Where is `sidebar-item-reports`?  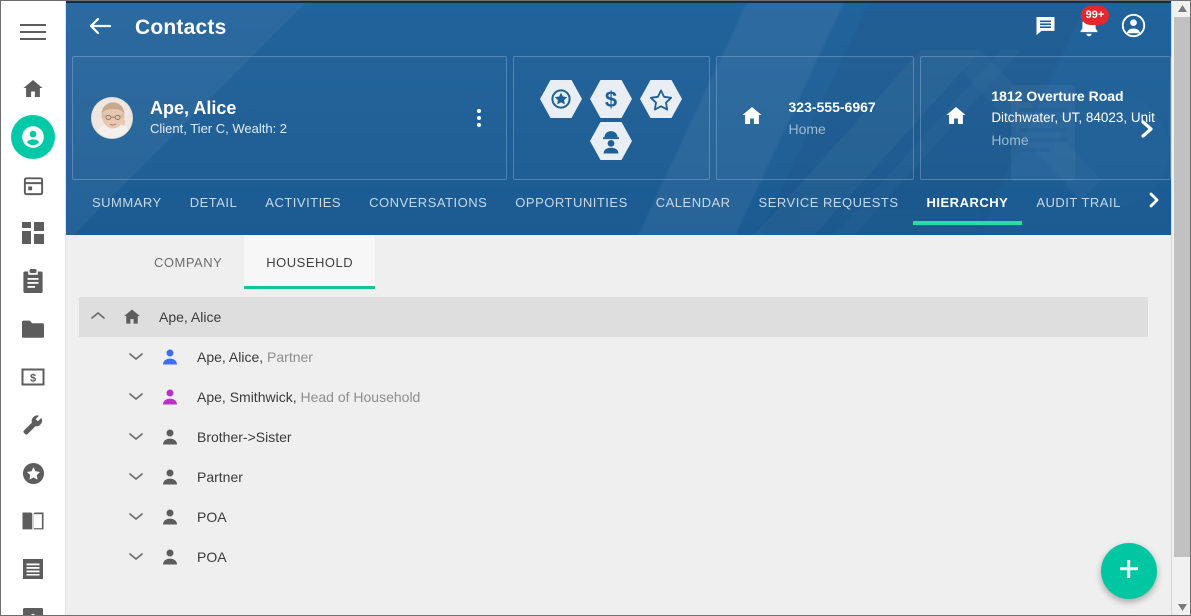
sidebar-item-reports is located at coordinates (33, 604).